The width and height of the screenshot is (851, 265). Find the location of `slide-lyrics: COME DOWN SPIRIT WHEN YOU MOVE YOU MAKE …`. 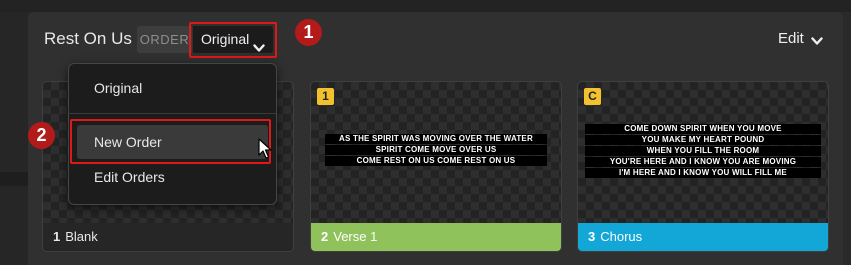

slide-lyrics: COME DOWN SPIRIT WHEN YOU MOVE YOU MAKE … is located at coordinates (703, 151).